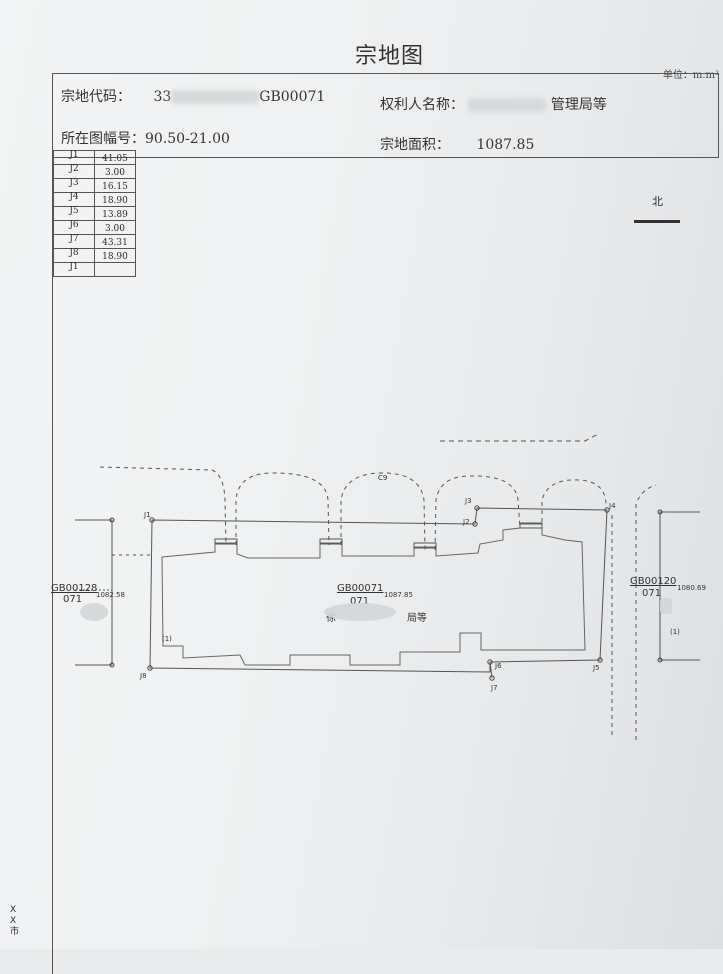 This screenshot has height=974, width=723. What do you see at coordinates (691, 588) in the screenshot?
I see `parcel-area: 1080.69` at bounding box center [691, 588].